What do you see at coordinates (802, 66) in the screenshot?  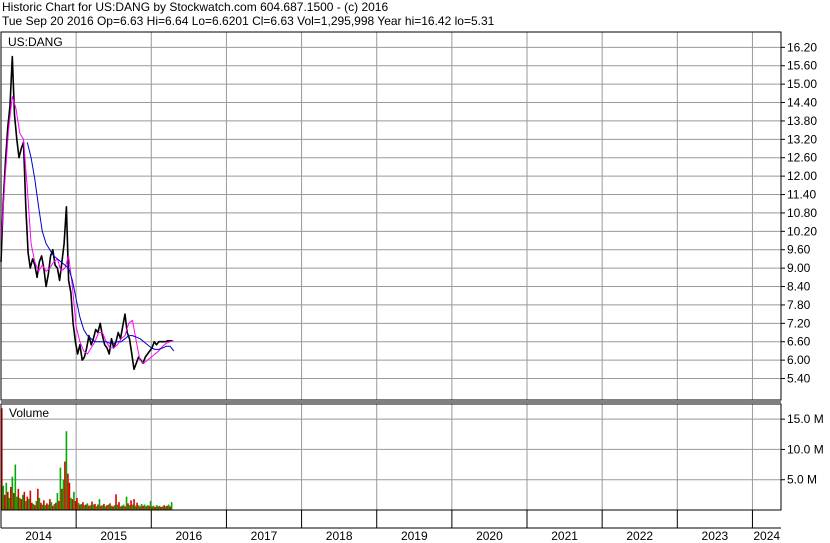 I see `y-tick-label: 15.60` at bounding box center [802, 66].